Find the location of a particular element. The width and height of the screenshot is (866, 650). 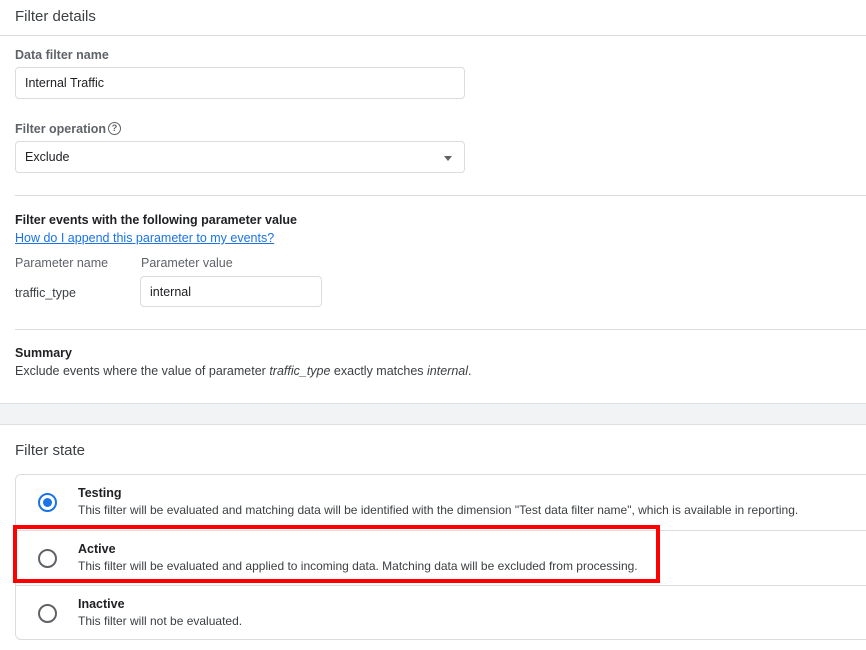

data-filter-name-input: Internal Traffic is located at coordinates (240, 83).